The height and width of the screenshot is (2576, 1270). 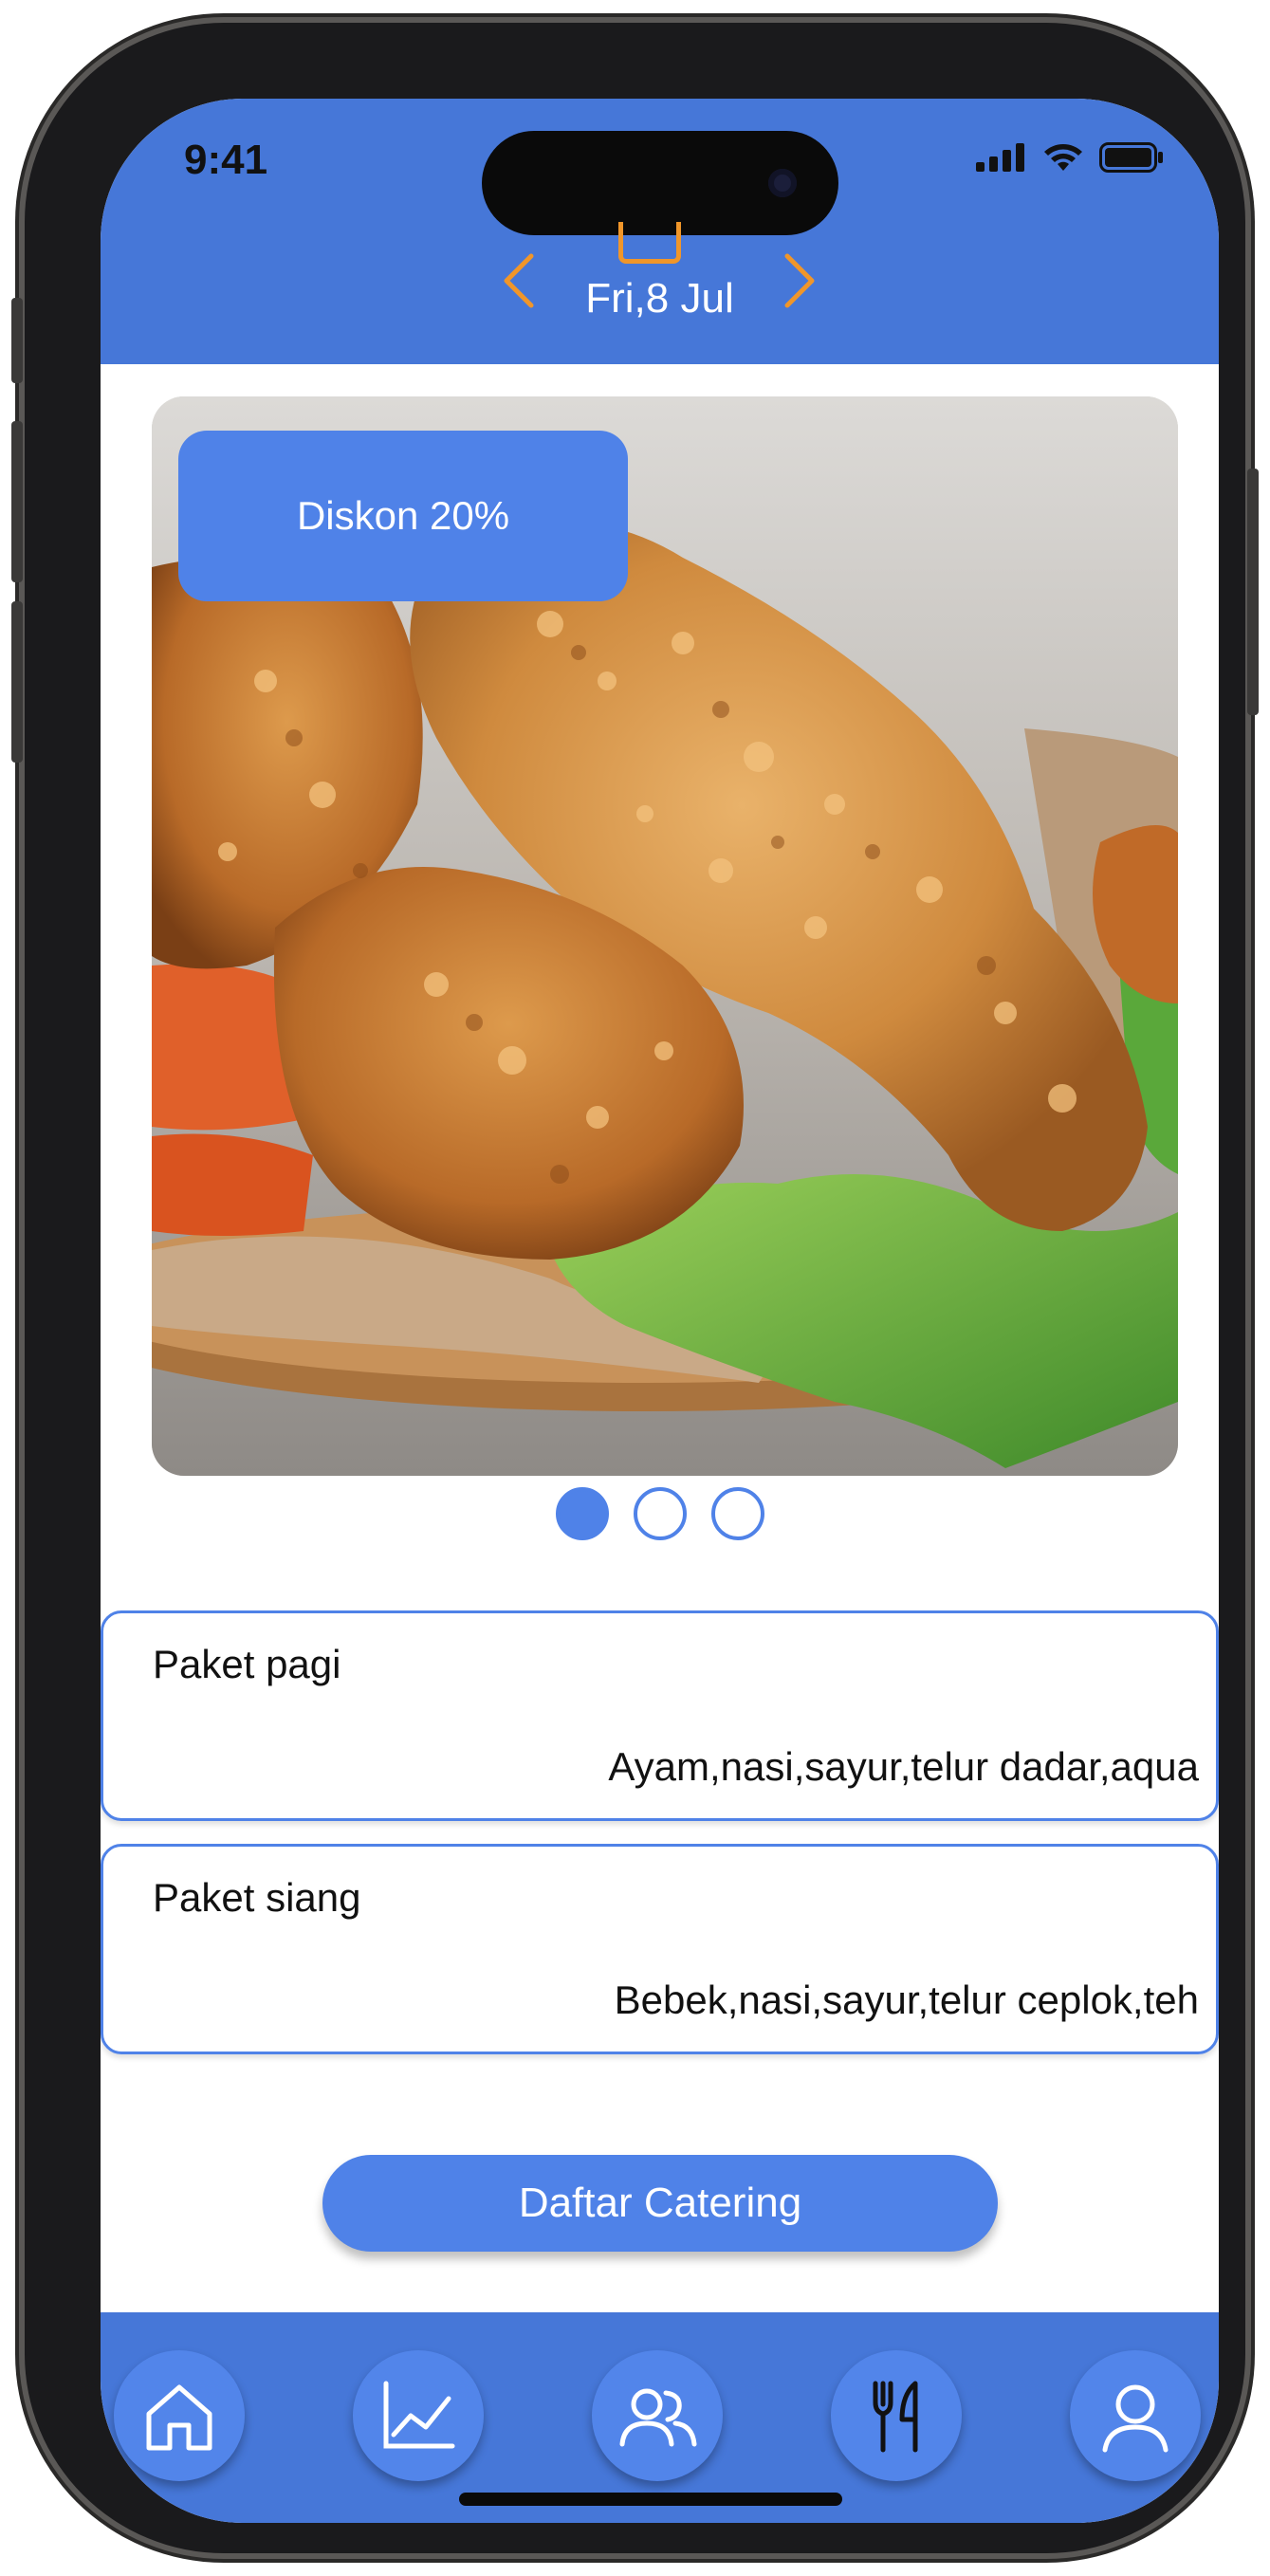 I want to click on chart-icon, so click(x=419, y=2415).